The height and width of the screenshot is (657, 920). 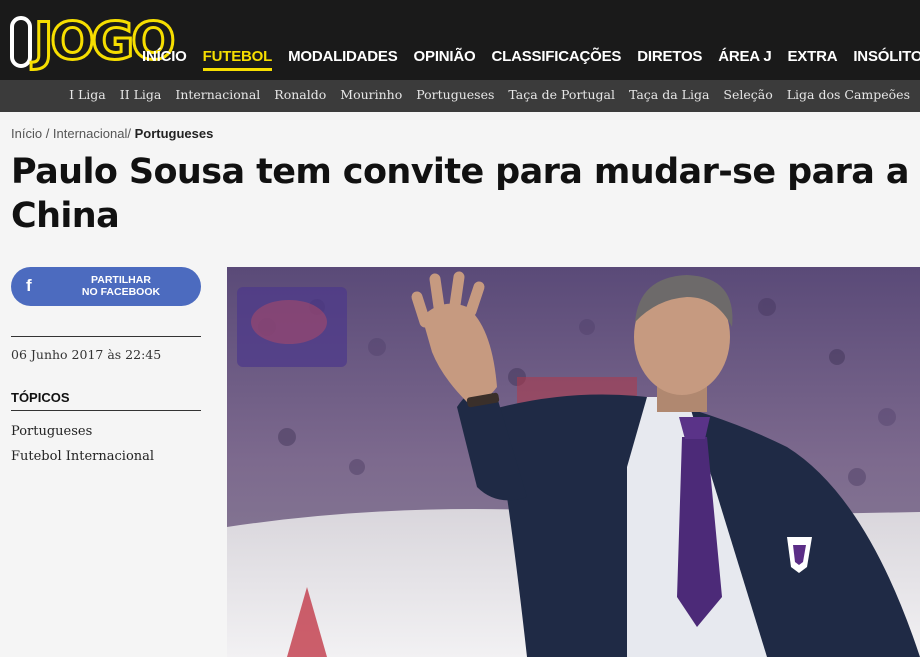 What do you see at coordinates (300, 94) in the screenshot?
I see `subnav-ronaldo: Ronaldo` at bounding box center [300, 94].